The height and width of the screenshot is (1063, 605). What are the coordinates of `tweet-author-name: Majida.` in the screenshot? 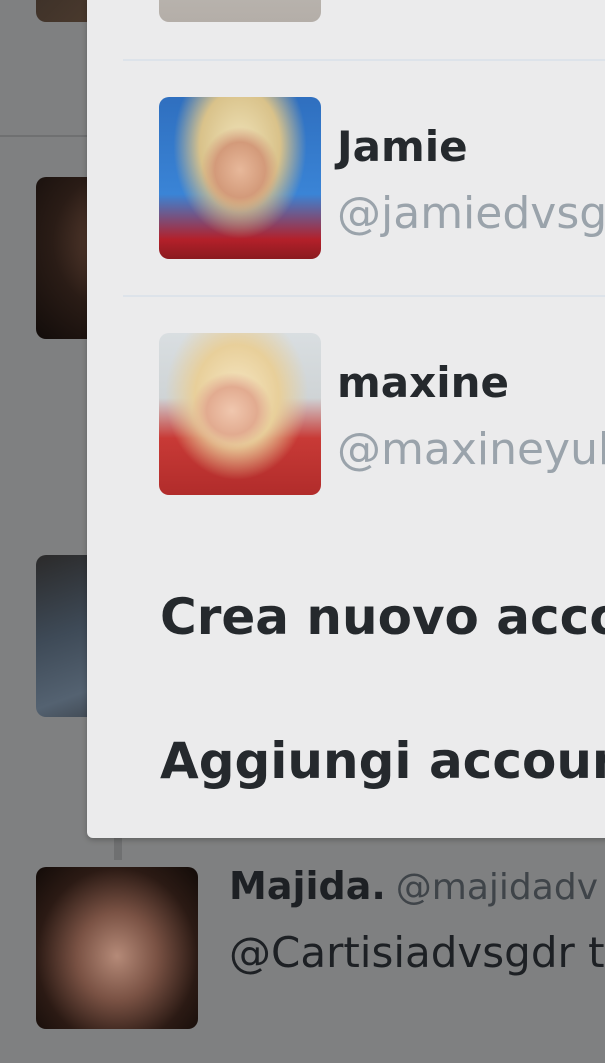 It's located at (307, 886).